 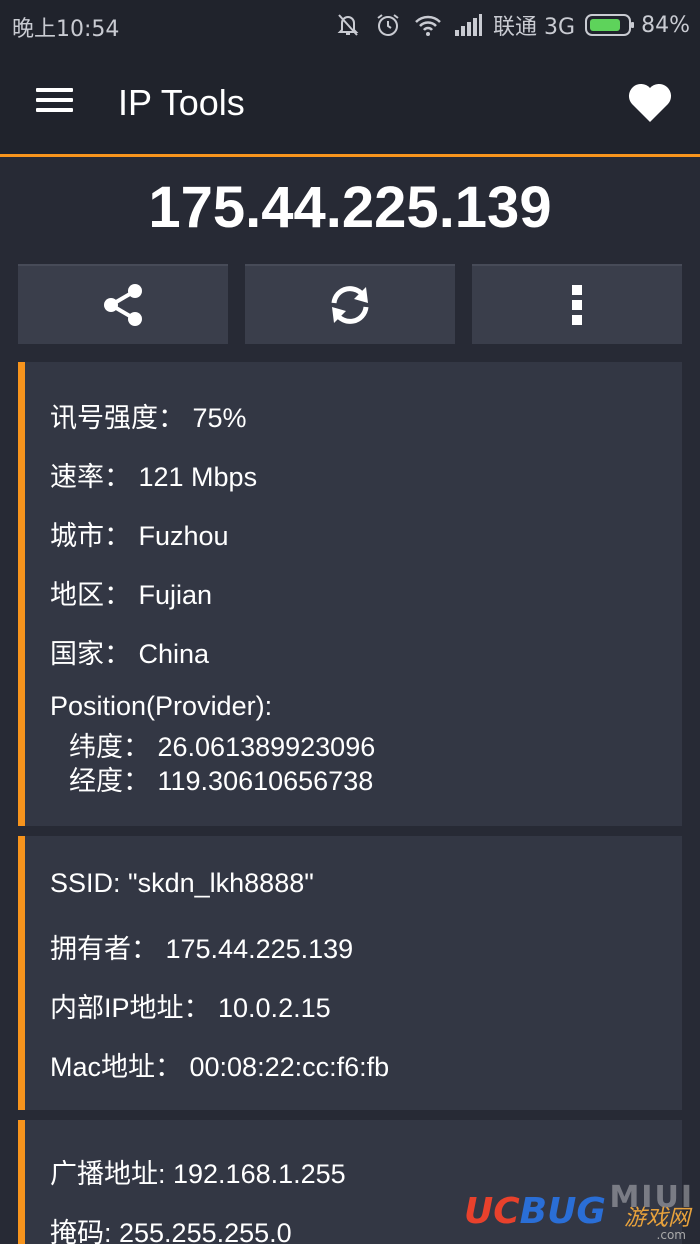 What do you see at coordinates (350, 103) in the screenshot?
I see `app-toolbar: IP Tools` at bounding box center [350, 103].